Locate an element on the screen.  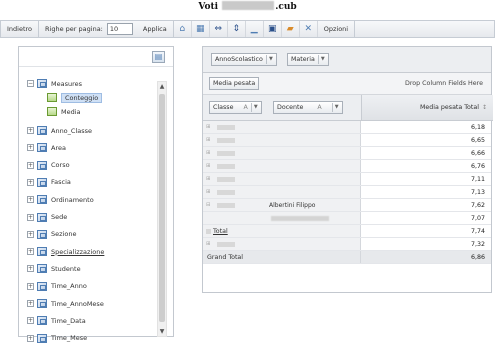
total-label: Total is located at coordinates (220, 231).